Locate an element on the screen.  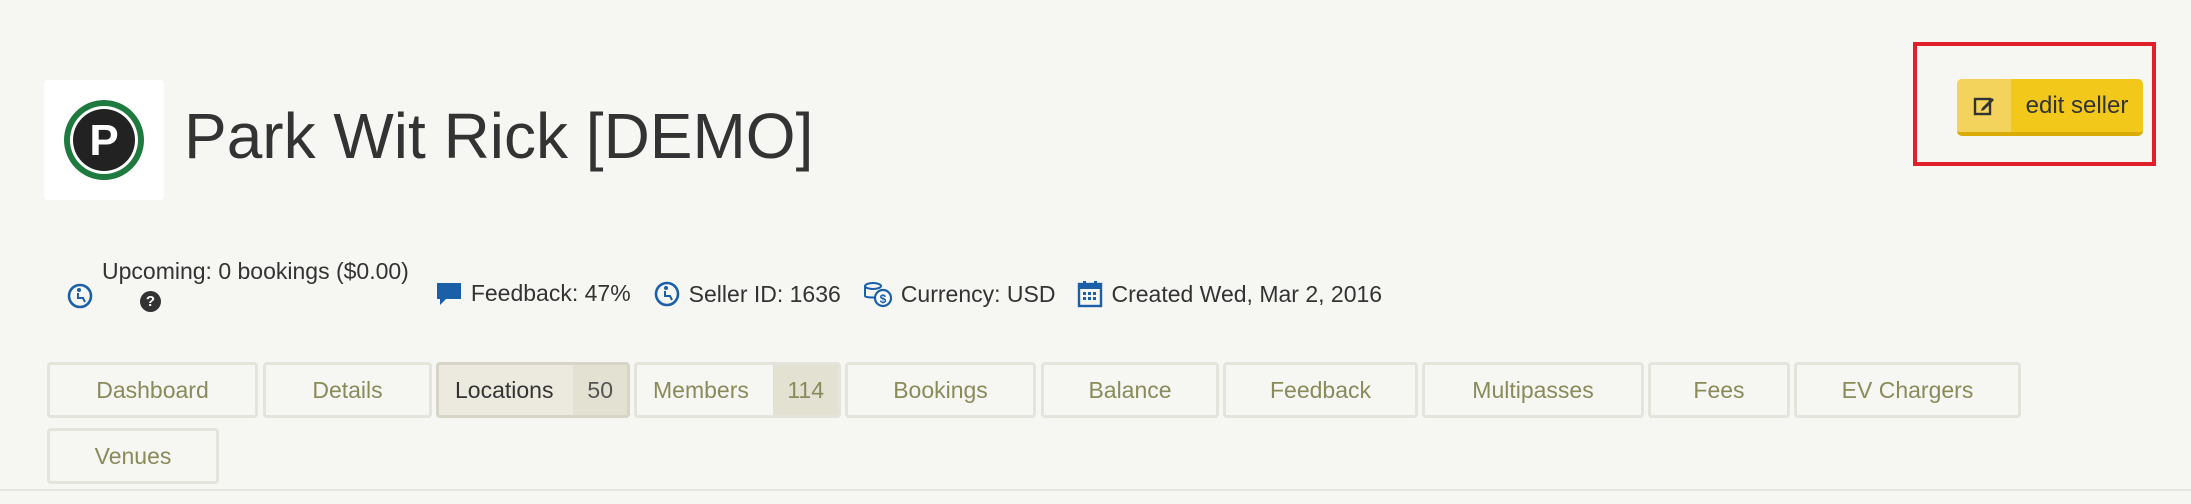
seller-logo: P is located at coordinates (104, 140).